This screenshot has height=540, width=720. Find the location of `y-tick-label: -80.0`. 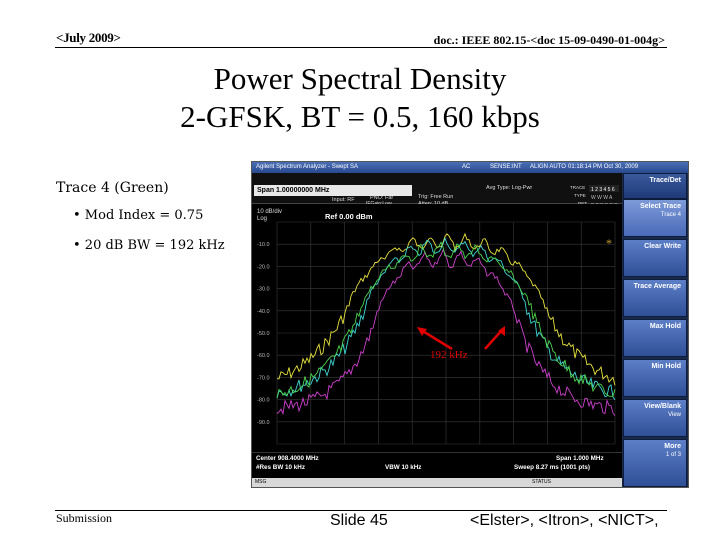

y-tick-label: -80.0 is located at coordinates (263, 401).